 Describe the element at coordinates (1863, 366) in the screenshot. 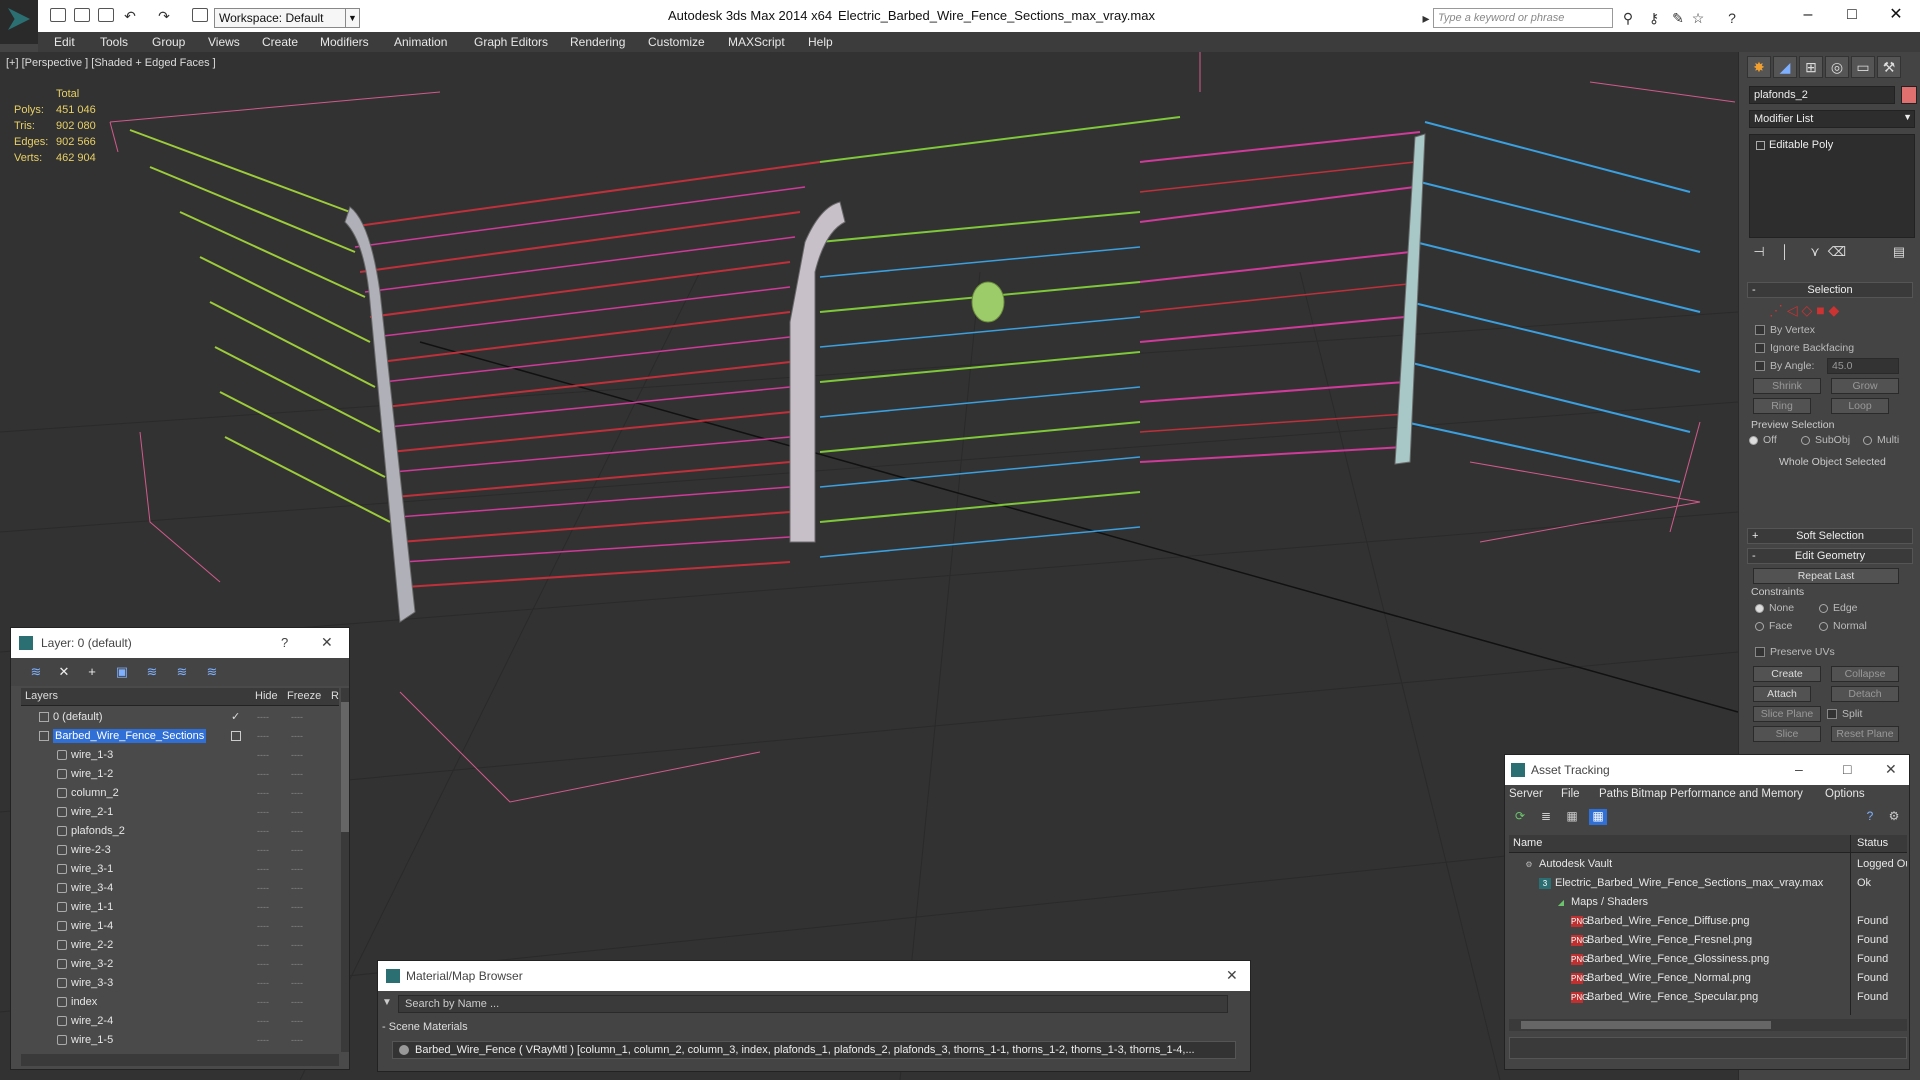

I see `by-angle-spinner: 45.0` at that location.